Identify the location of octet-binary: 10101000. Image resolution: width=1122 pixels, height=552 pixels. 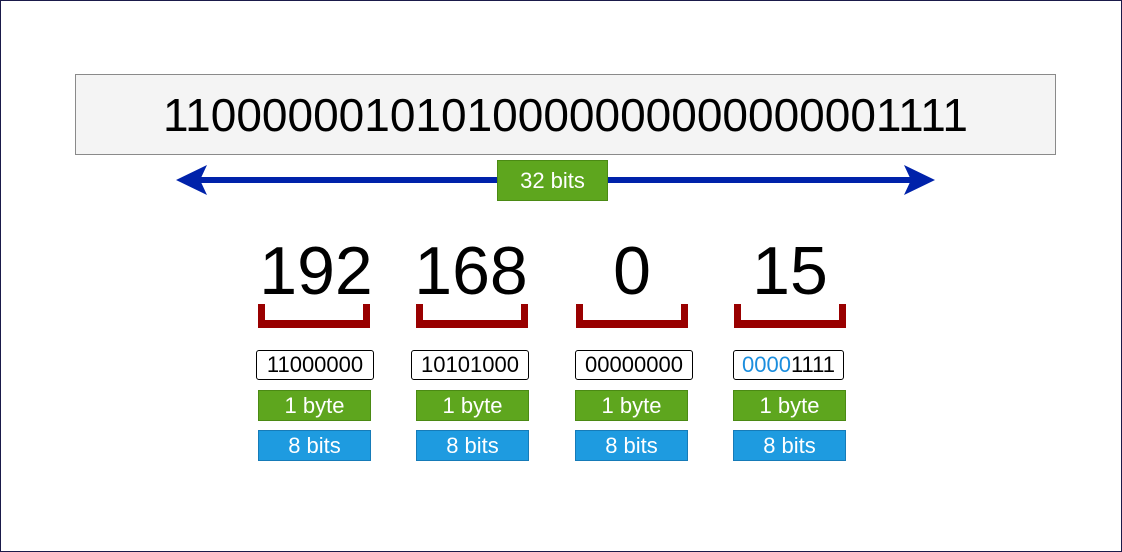
(470, 365).